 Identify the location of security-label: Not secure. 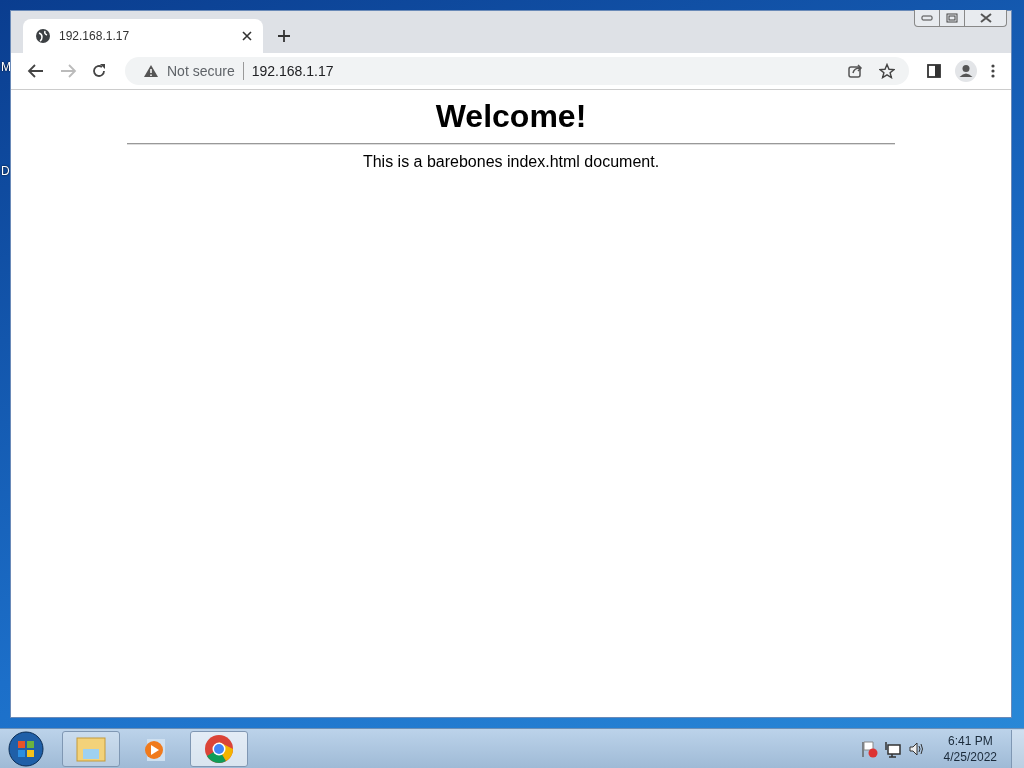
(201, 71).